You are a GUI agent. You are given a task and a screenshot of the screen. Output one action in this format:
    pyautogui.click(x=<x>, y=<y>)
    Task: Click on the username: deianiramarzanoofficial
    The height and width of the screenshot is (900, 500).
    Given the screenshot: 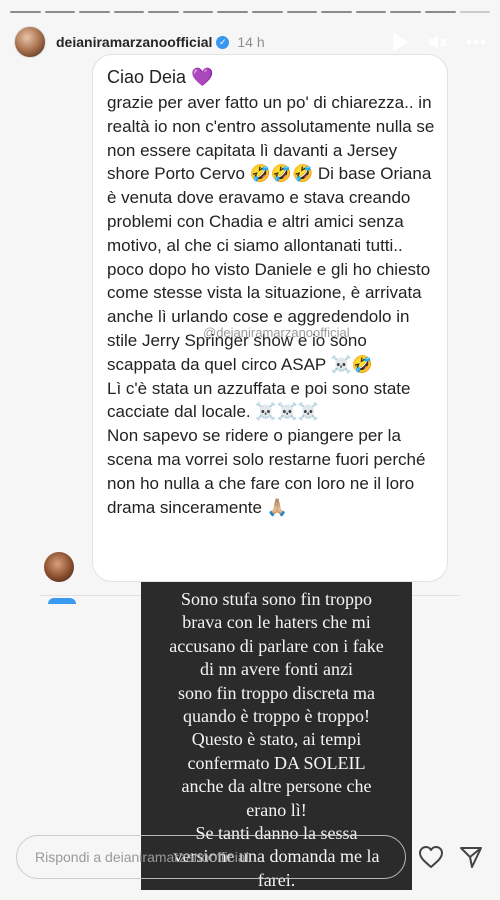 What is the action you would take?
    pyautogui.click(x=134, y=42)
    